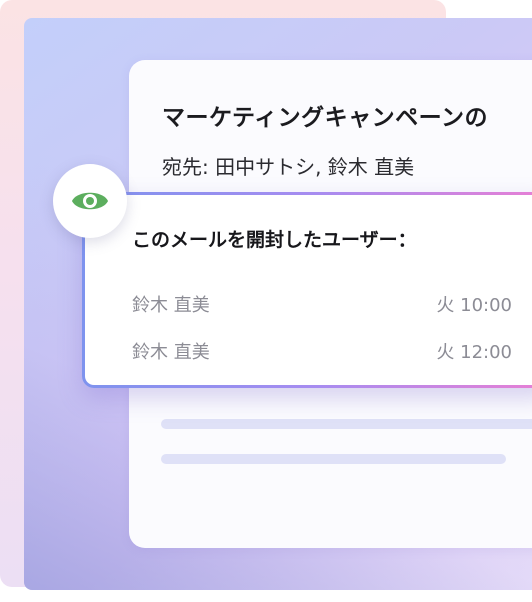 The image size is (532, 602). What do you see at coordinates (322, 351) in the screenshot?
I see `open-tracking-row: 鈴木 直美 火 12:00` at bounding box center [322, 351].